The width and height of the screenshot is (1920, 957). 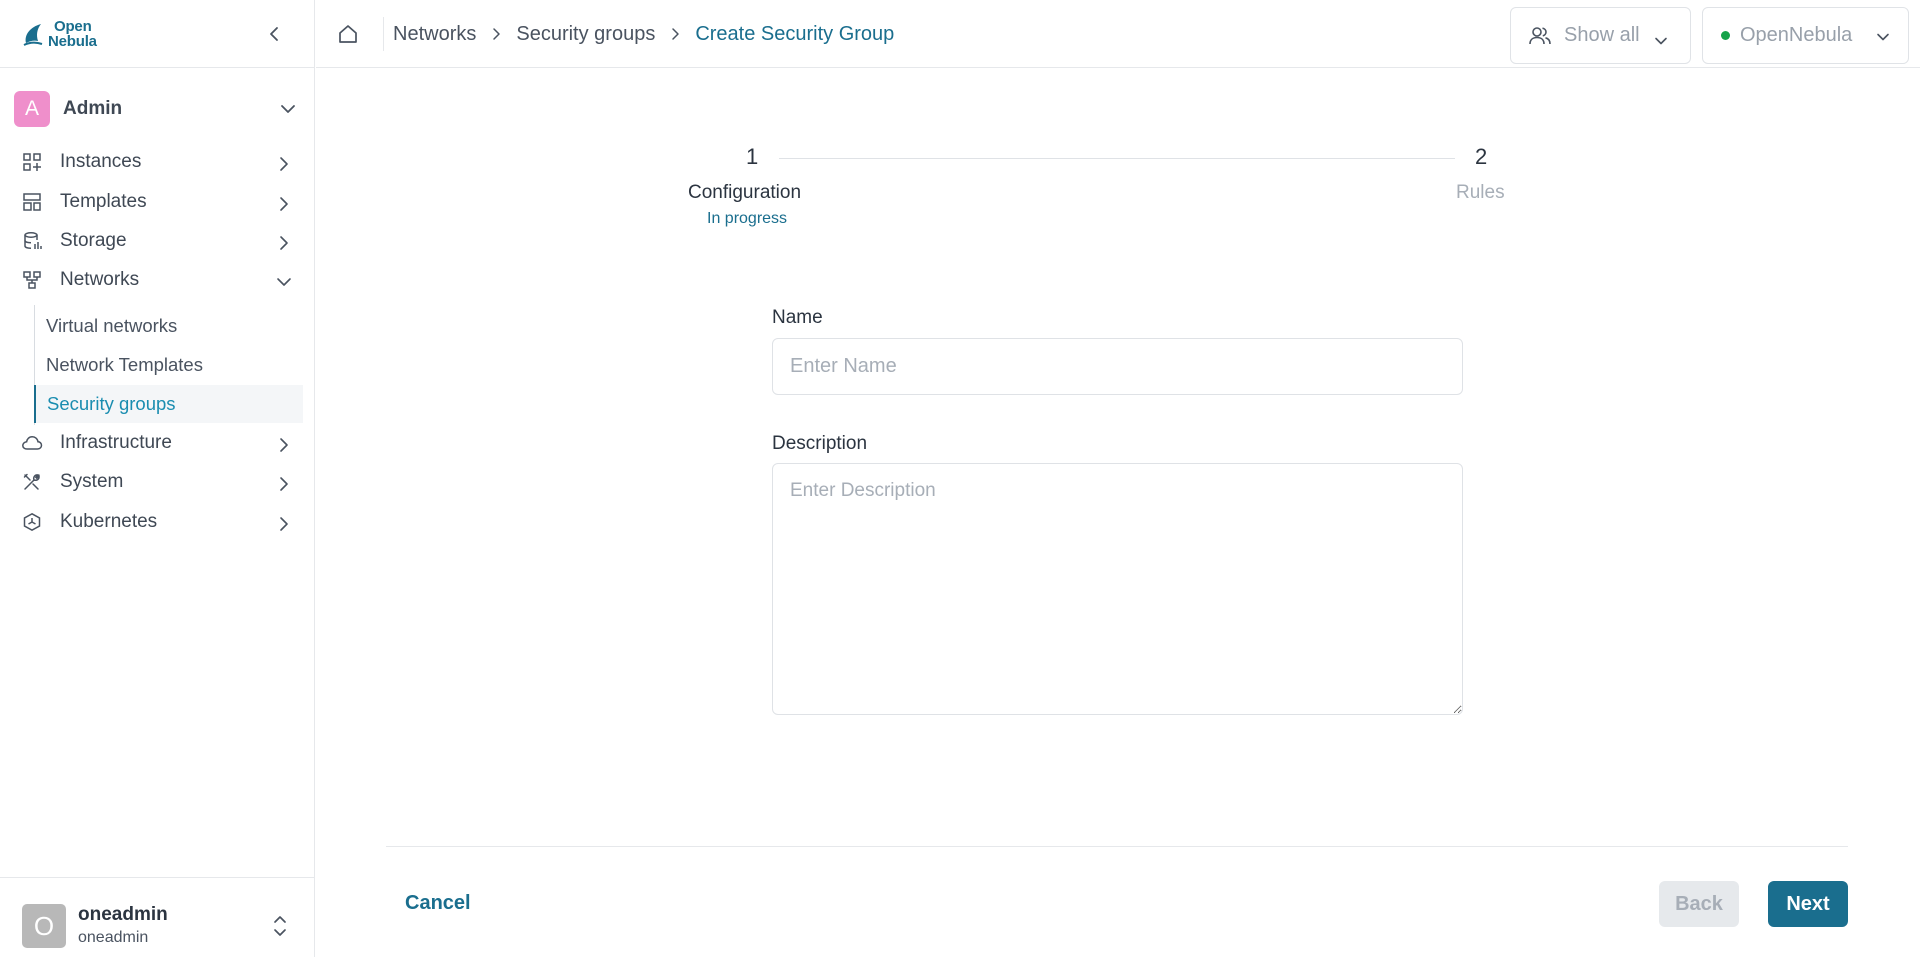 What do you see at coordinates (820, 443) in the screenshot?
I see `description-label: Description` at bounding box center [820, 443].